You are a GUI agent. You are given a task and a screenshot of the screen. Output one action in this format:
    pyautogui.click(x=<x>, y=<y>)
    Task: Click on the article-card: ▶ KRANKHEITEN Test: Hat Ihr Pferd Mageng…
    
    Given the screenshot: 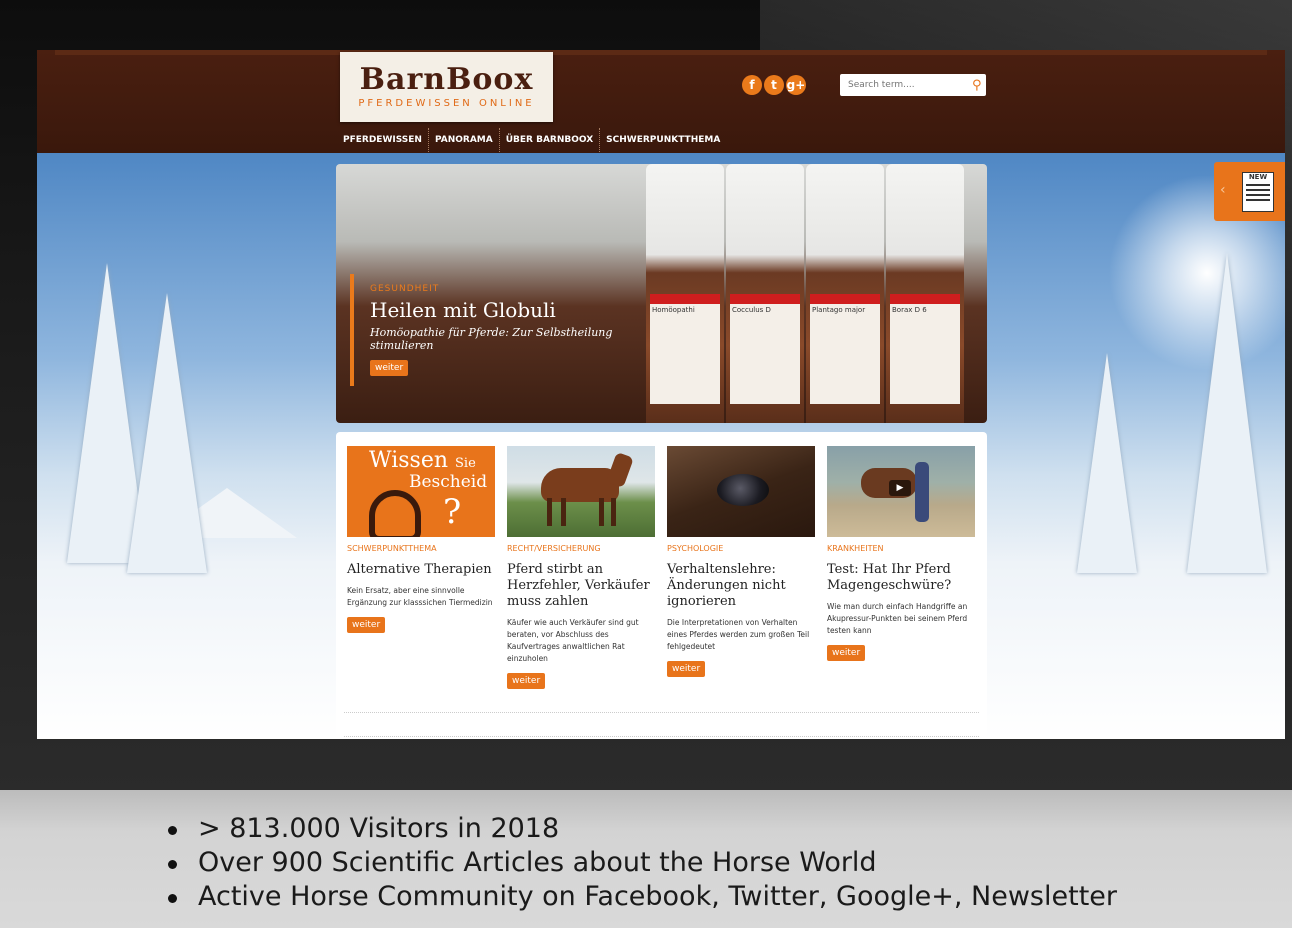 What is the action you would take?
    pyautogui.click(x=901, y=553)
    